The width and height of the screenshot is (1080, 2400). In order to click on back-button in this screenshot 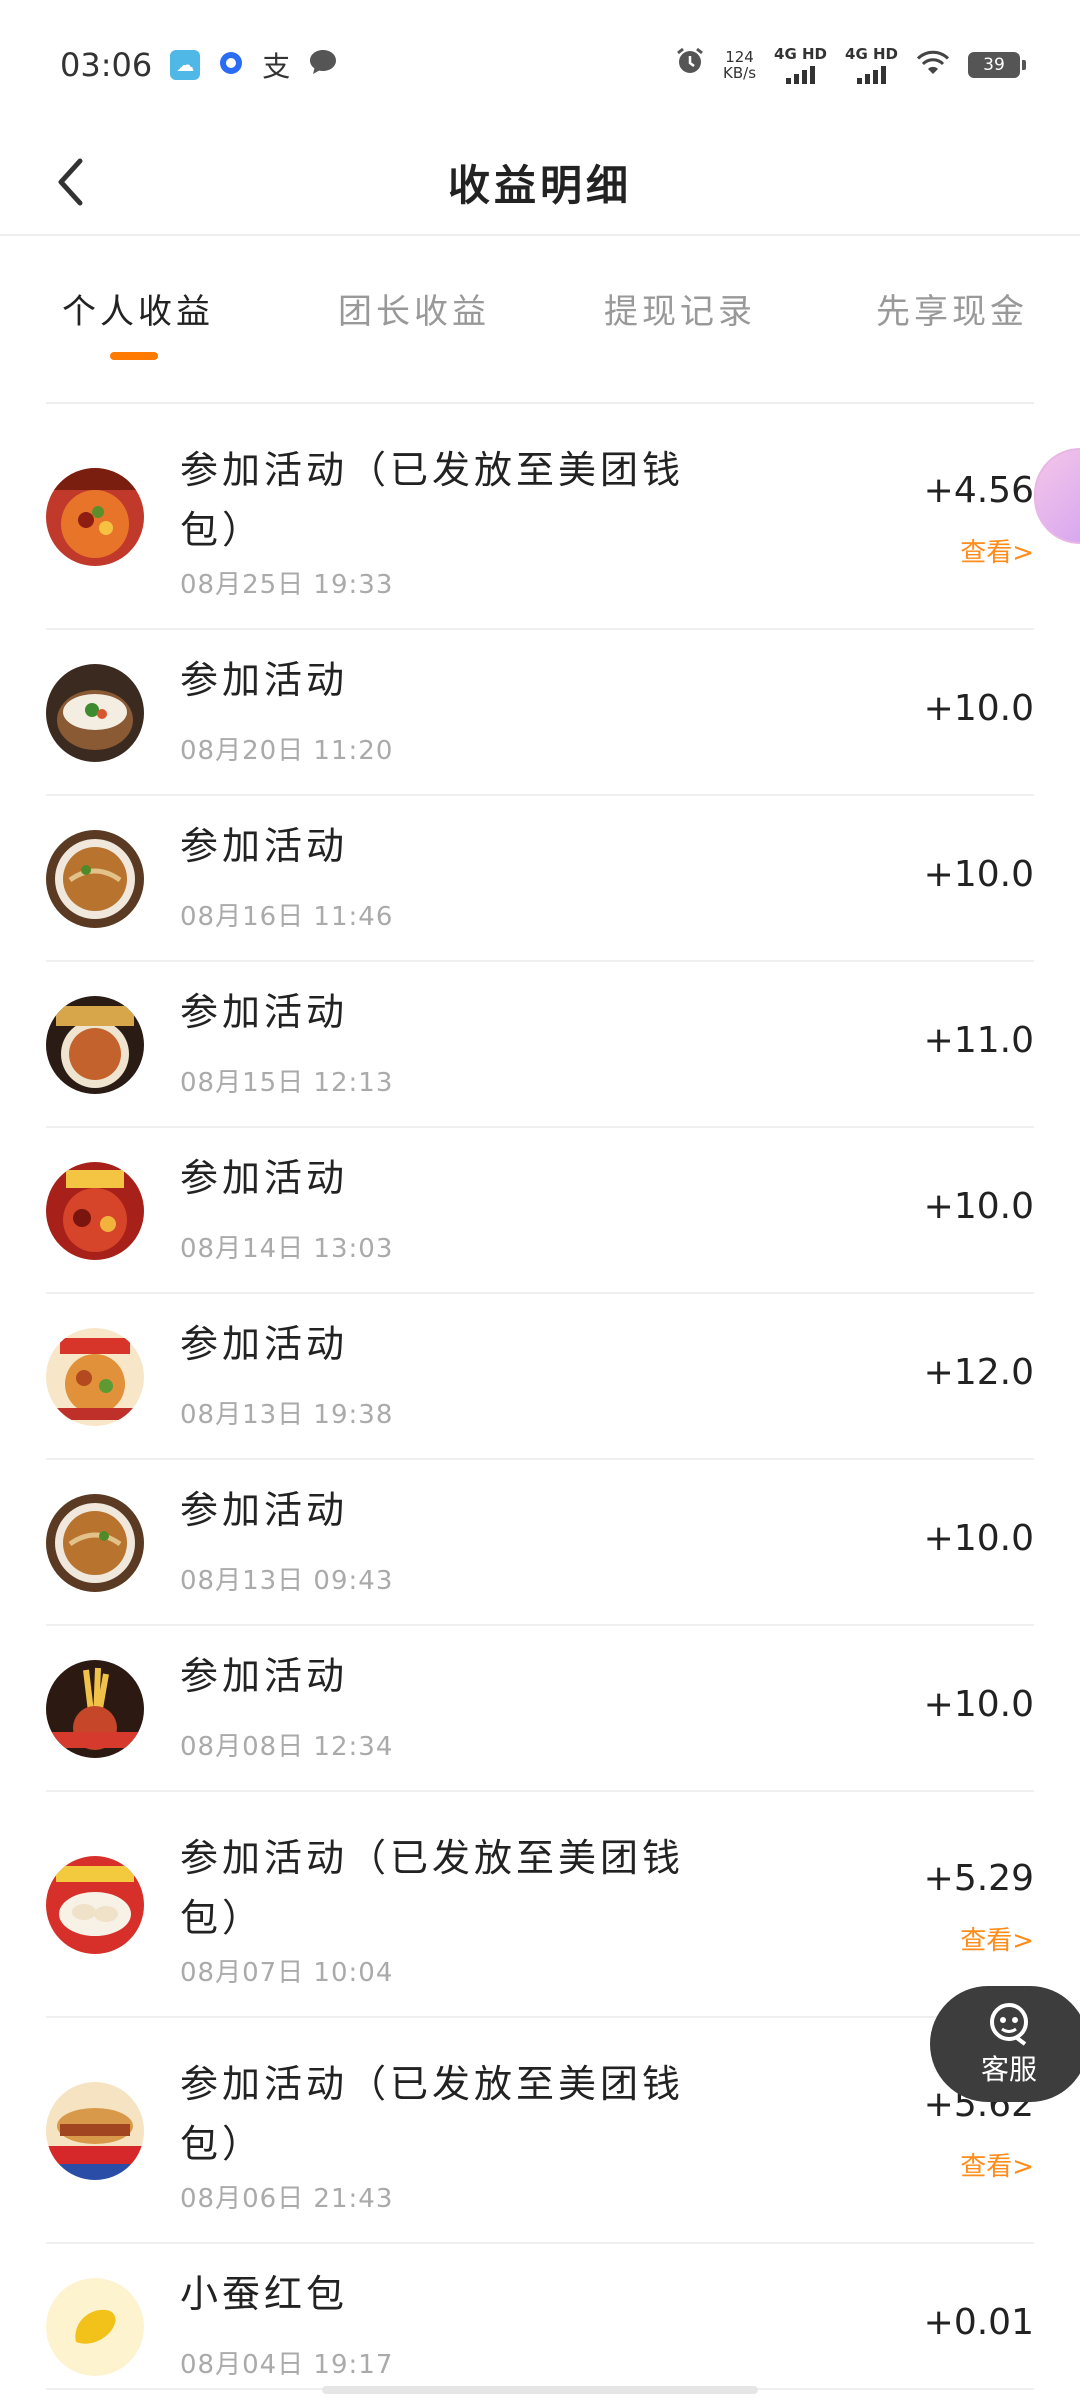, I will do `click(70, 182)`.